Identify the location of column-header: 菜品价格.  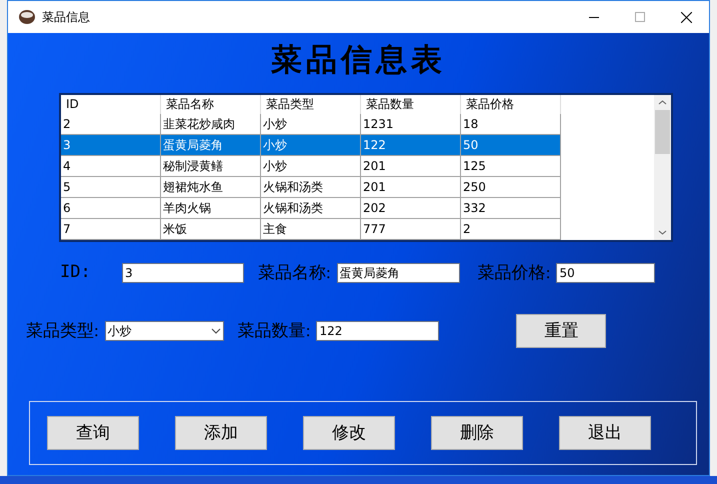
(511, 104).